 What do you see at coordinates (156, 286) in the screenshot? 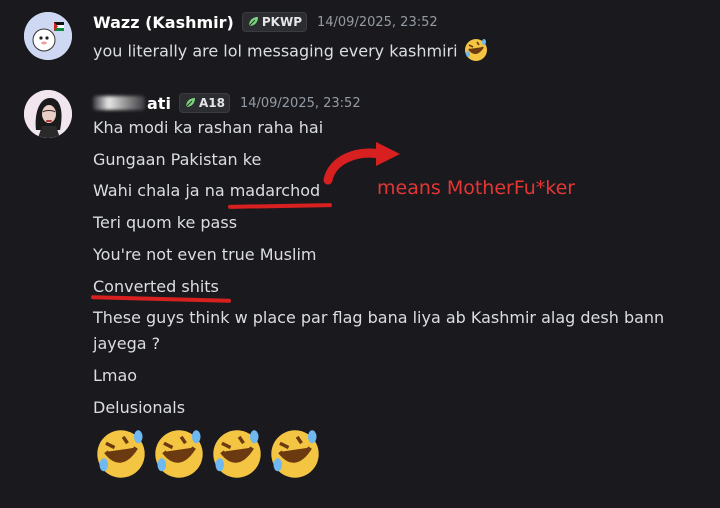
I see `message-line: Converted shits` at bounding box center [156, 286].